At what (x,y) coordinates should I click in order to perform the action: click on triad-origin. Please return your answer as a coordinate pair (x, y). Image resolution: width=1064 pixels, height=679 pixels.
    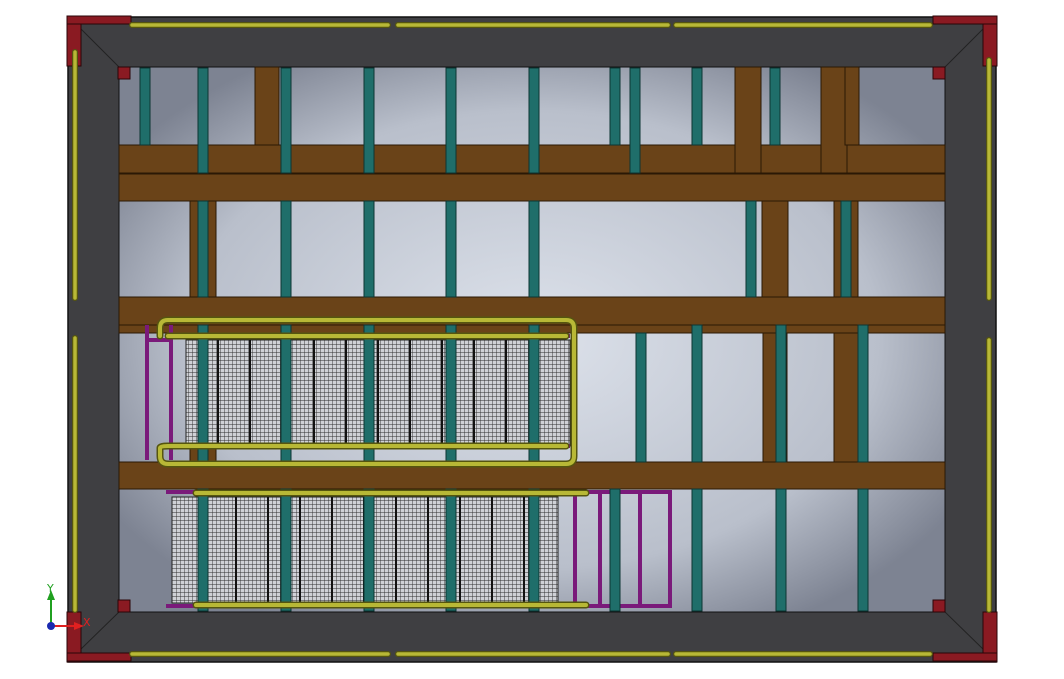
    Looking at the image, I should click on (51, 626).